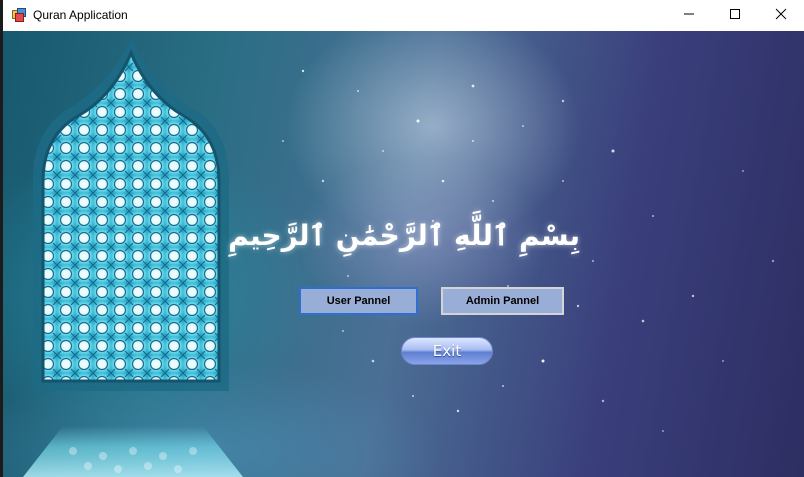  I want to click on maximize-button, so click(735, 15).